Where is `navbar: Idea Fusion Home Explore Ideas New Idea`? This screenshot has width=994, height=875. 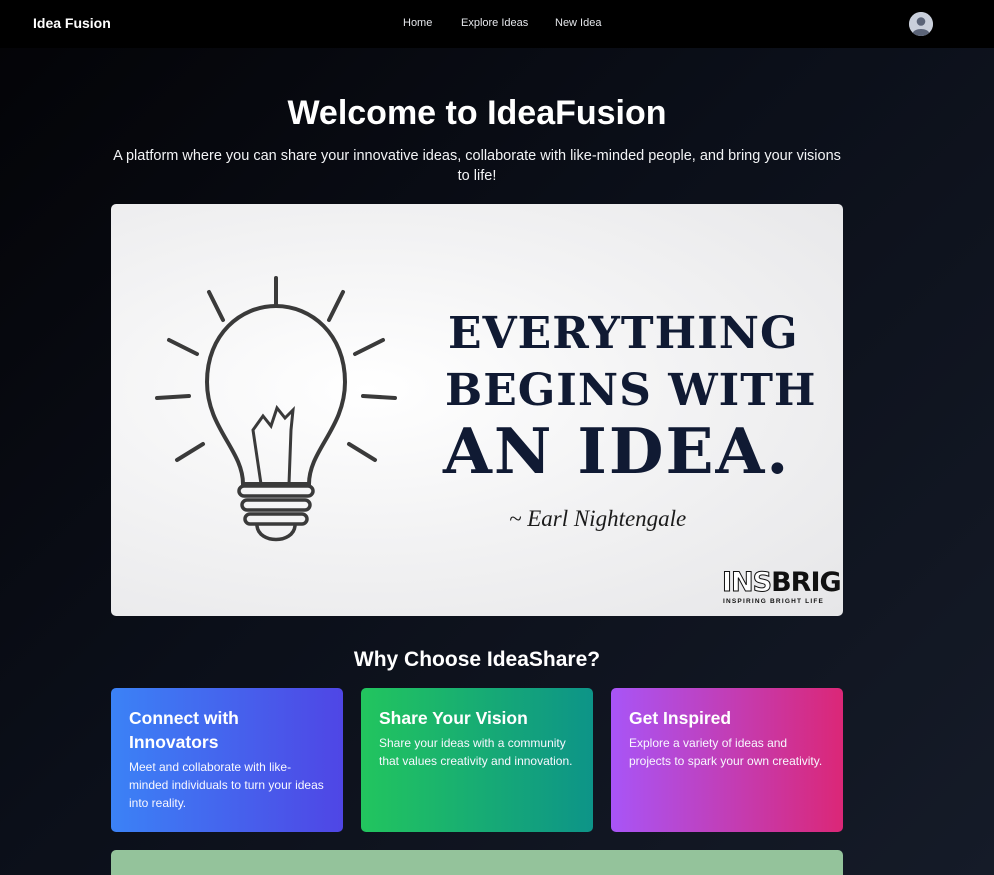
navbar: Idea Fusion Home Explore Ideas New Idea is located at coordinates (497, 24).